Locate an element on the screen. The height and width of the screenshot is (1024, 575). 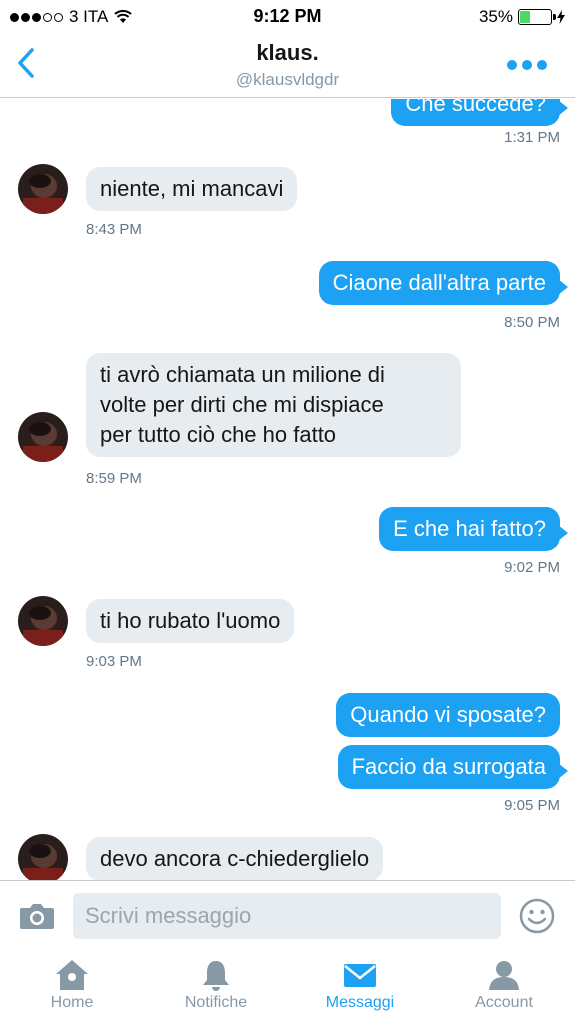
conversation-header: klaus. @klausvldgdr is located at coordinates (287, 66).